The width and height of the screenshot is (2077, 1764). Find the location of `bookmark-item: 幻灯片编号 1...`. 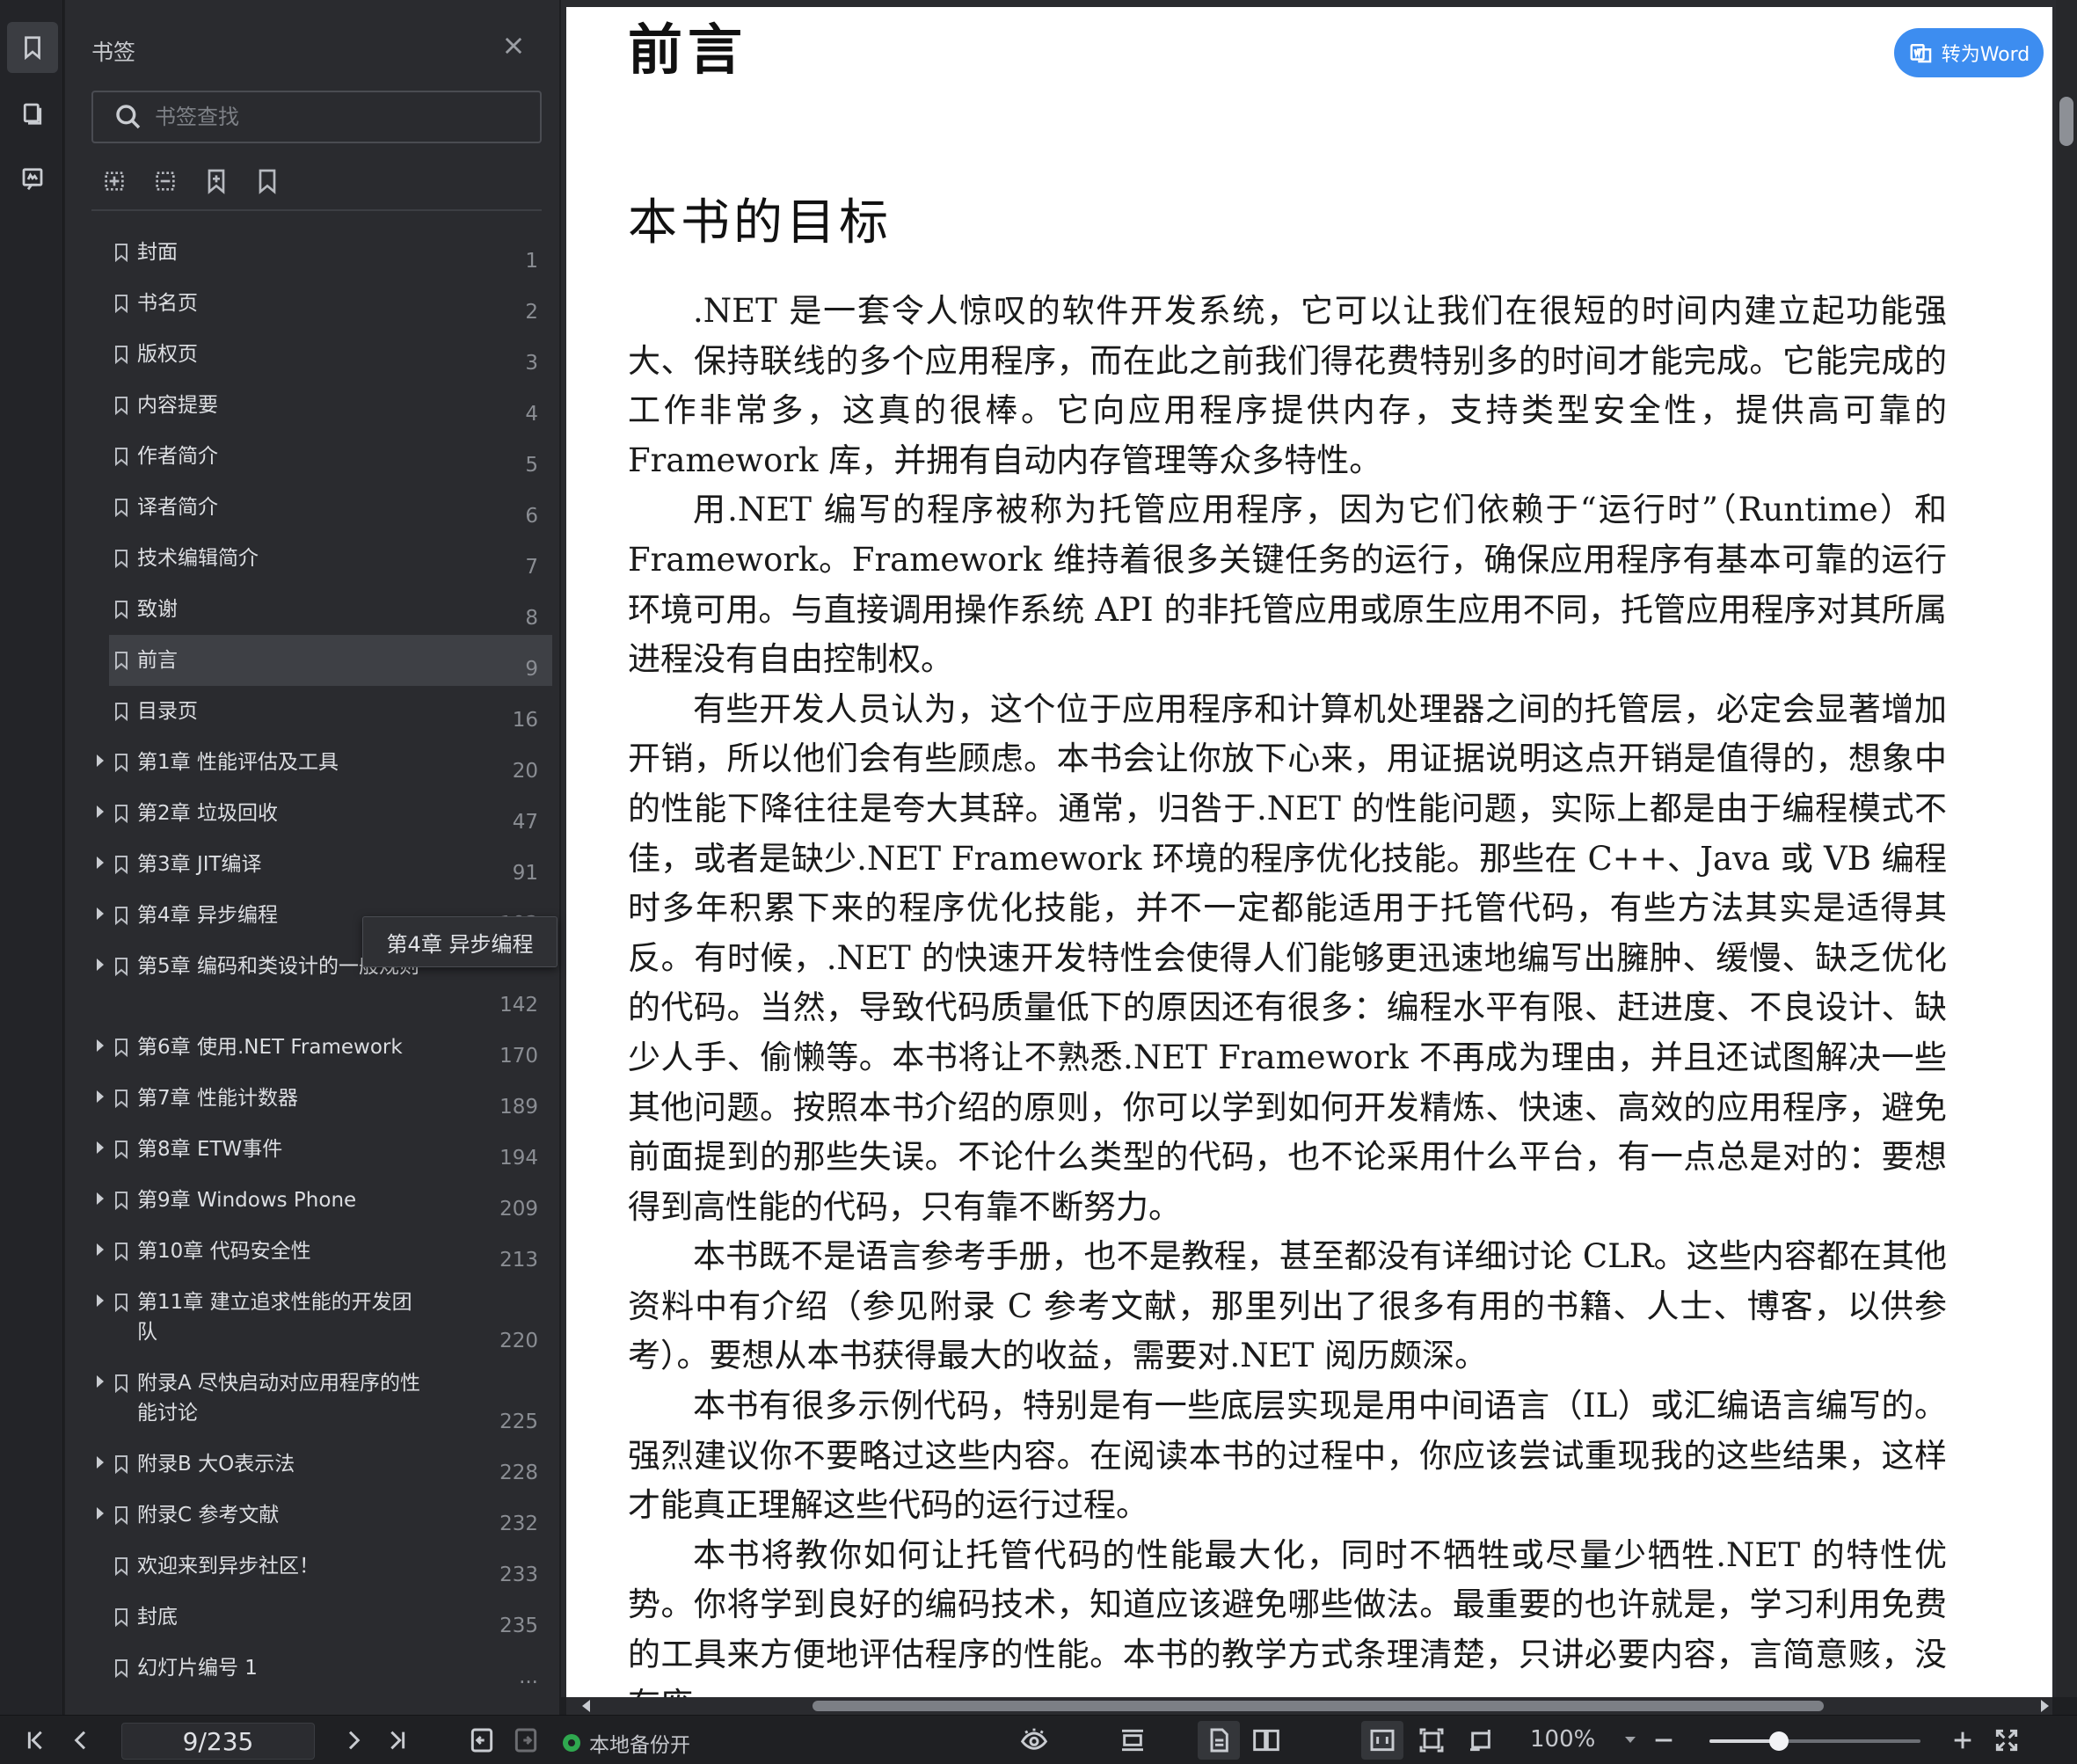

bookmark-item: 幻灯片编号 1... is located at coordinates (330, 1668).